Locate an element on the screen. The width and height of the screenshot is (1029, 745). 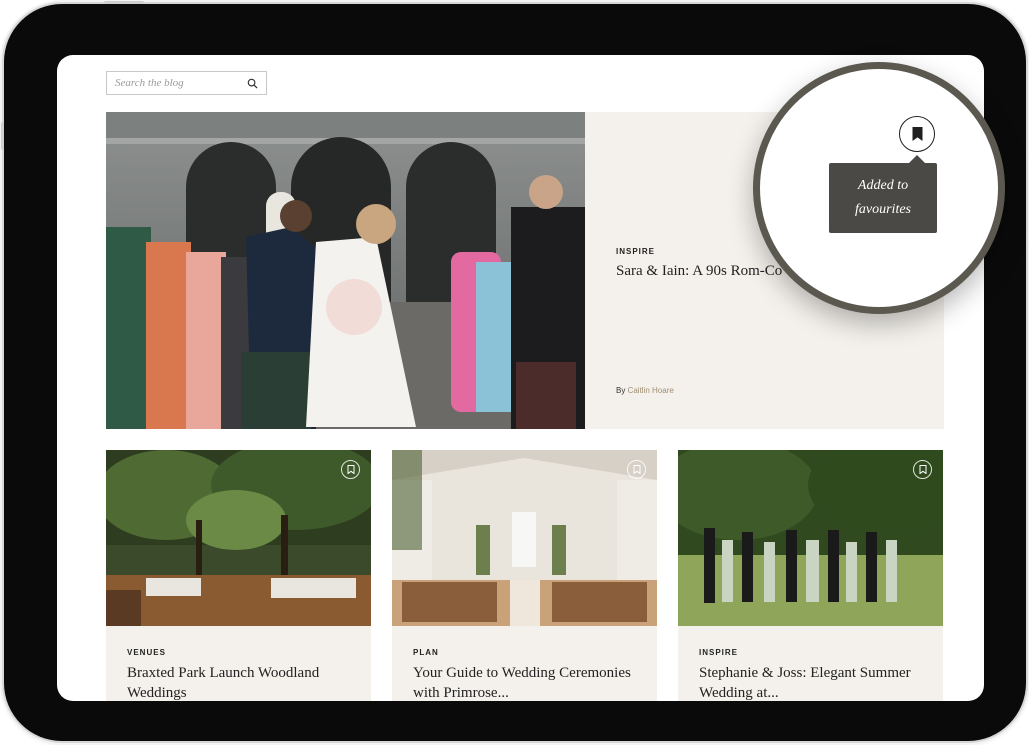
featured-byline: By Caitlin Hoare is located at coordinates (645, 390).